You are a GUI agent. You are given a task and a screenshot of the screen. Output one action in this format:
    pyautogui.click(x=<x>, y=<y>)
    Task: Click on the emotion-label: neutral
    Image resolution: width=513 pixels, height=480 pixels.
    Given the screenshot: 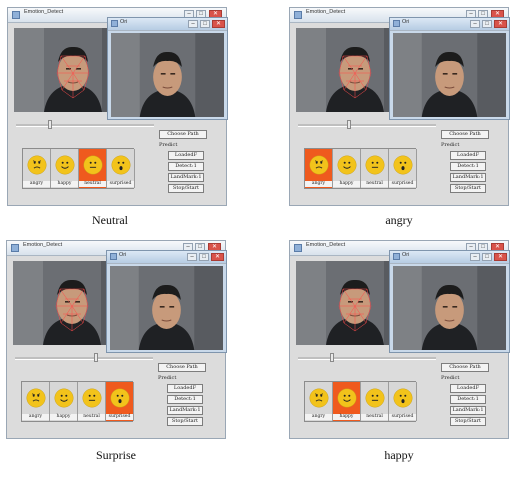 What is the action you would take?
    pyautogui.click(x=92, y=184)
    